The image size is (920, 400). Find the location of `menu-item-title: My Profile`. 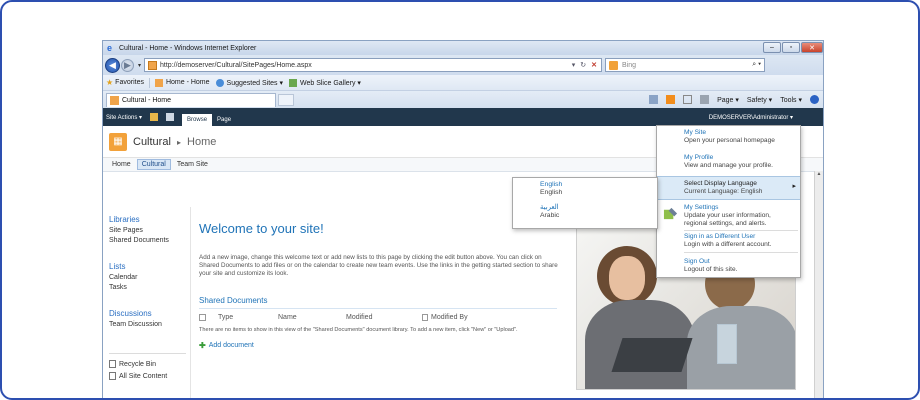

menu-item-title: My Profile is located at coordinates (742, 158).